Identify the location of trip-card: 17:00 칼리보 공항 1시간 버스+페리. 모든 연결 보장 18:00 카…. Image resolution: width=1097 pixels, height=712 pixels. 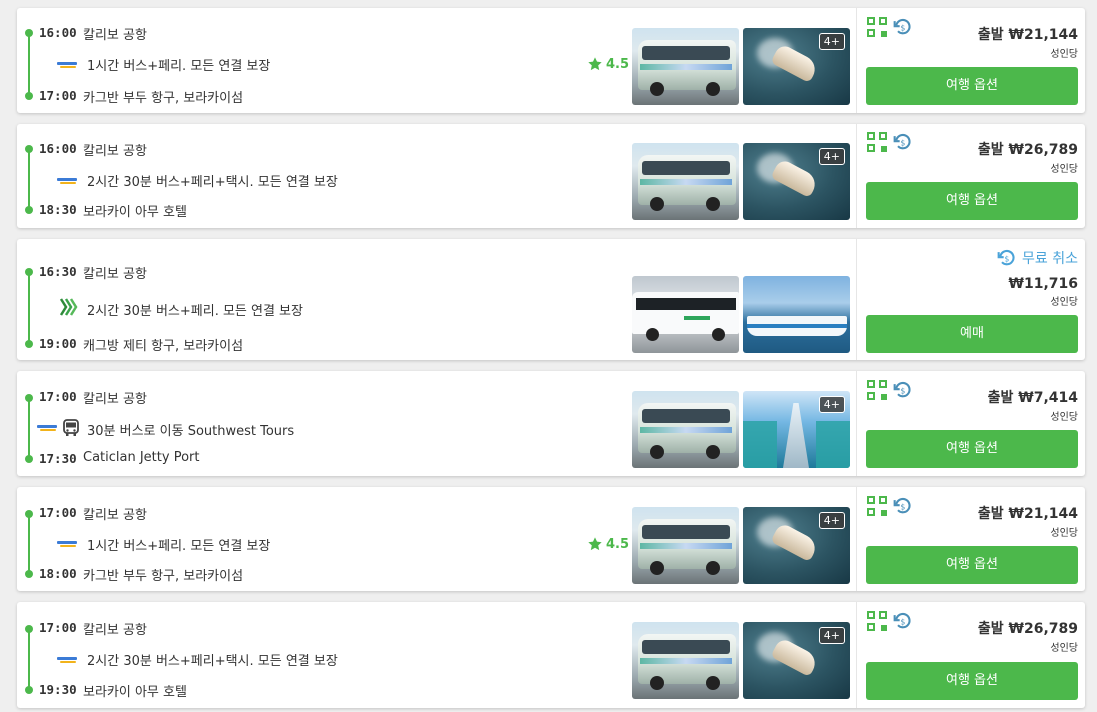
(551, 539).